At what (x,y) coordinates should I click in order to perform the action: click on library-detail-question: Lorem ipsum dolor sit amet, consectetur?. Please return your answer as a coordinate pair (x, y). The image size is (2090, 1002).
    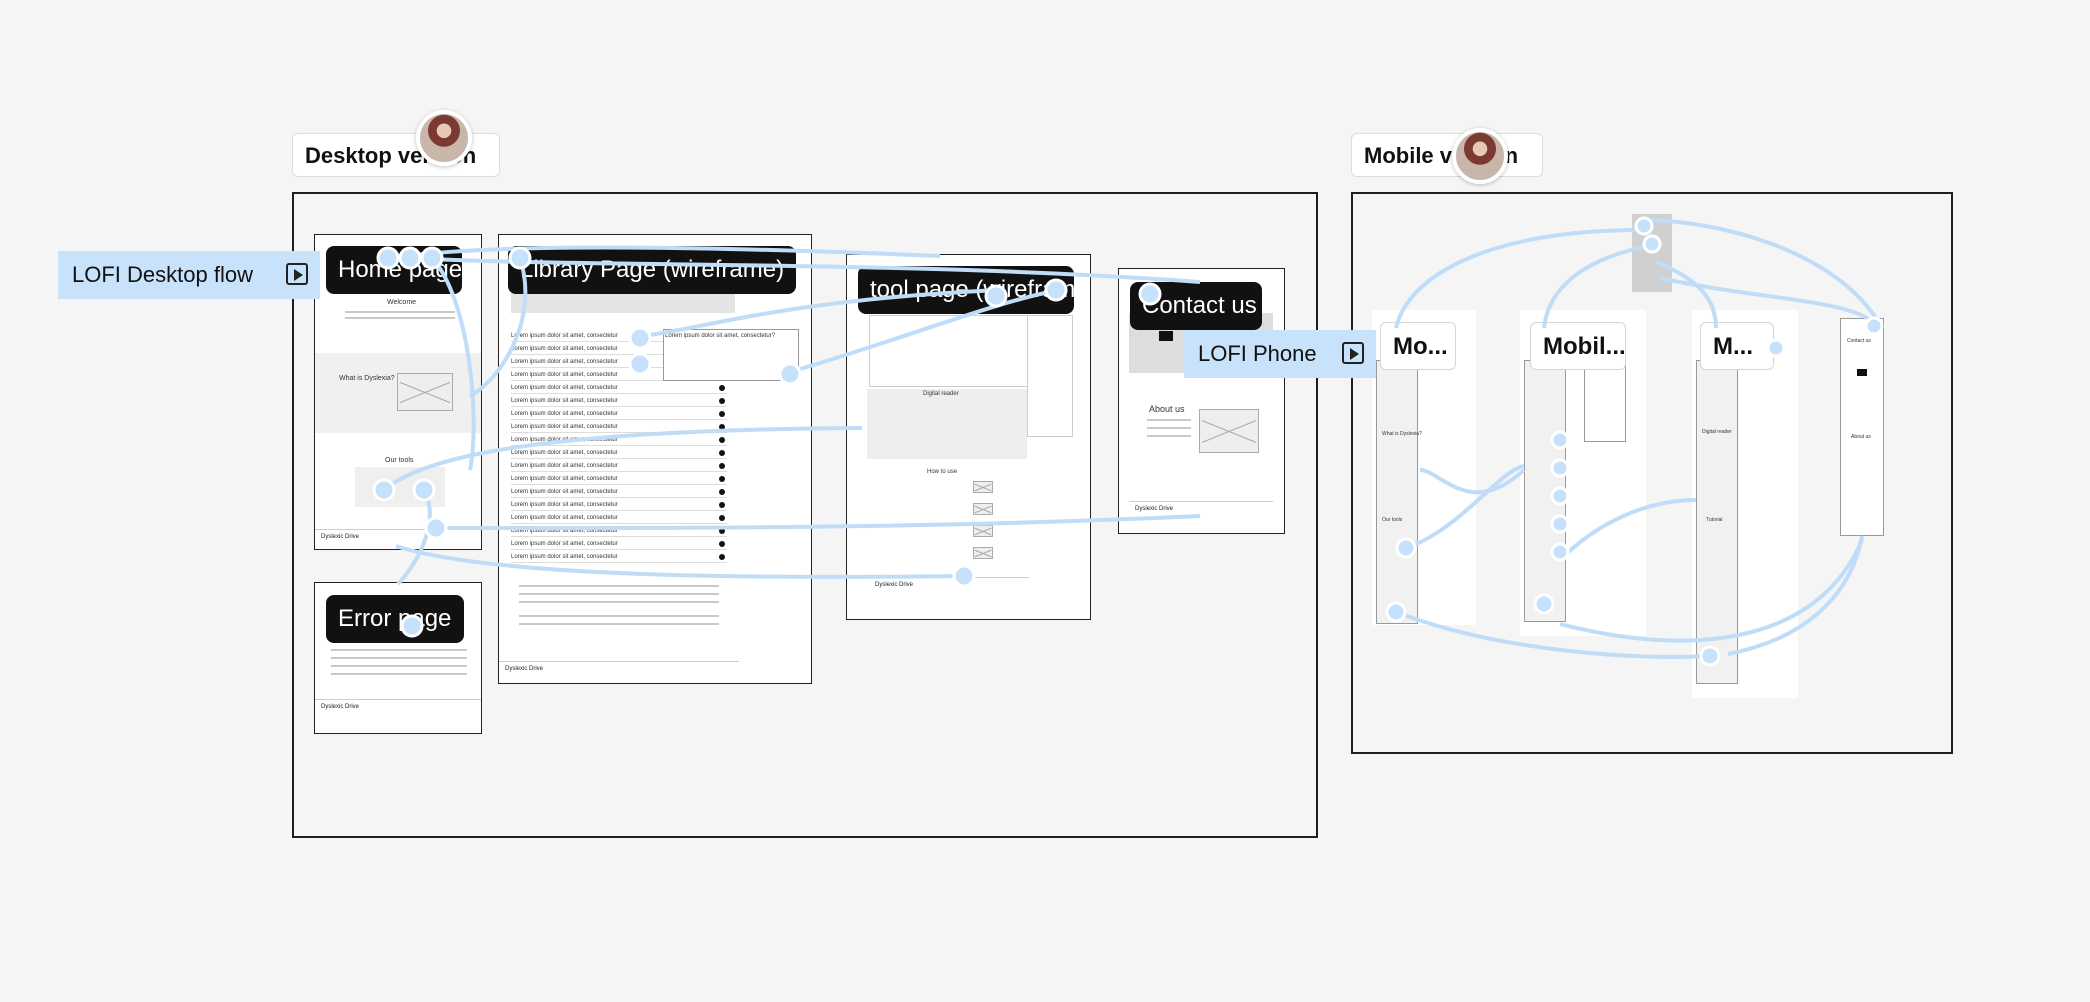
    Looking at the image, I should click on (720, 336).